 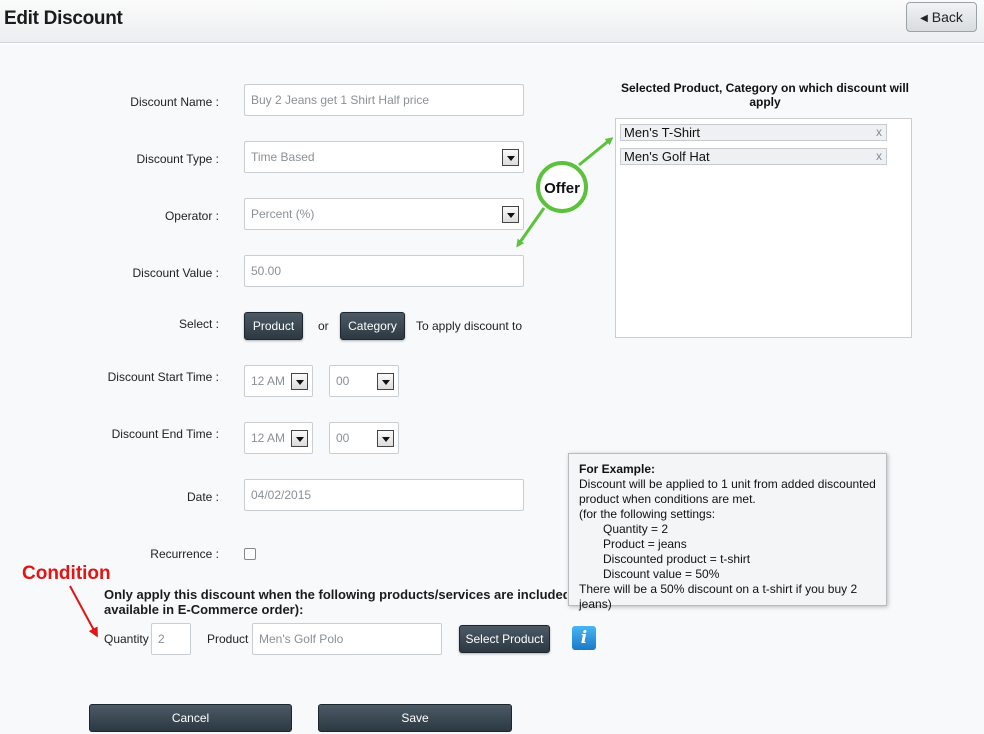 What do you see at coordinates (250, 554) in the screenshot?
I see `recurrence-checkbox` at bounding box center [250, 554].